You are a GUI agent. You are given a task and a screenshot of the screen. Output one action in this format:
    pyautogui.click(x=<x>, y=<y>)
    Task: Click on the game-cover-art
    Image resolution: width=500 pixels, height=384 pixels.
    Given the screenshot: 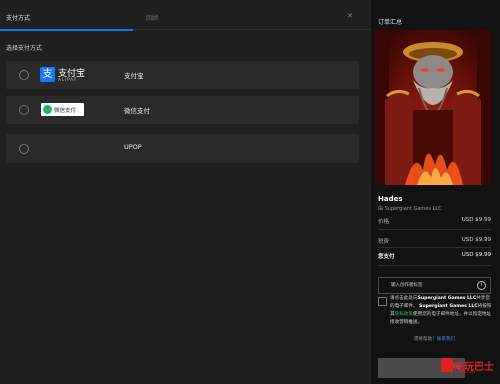 What is the action you would take?
    pyautogui.click(x=433, y=107)
    